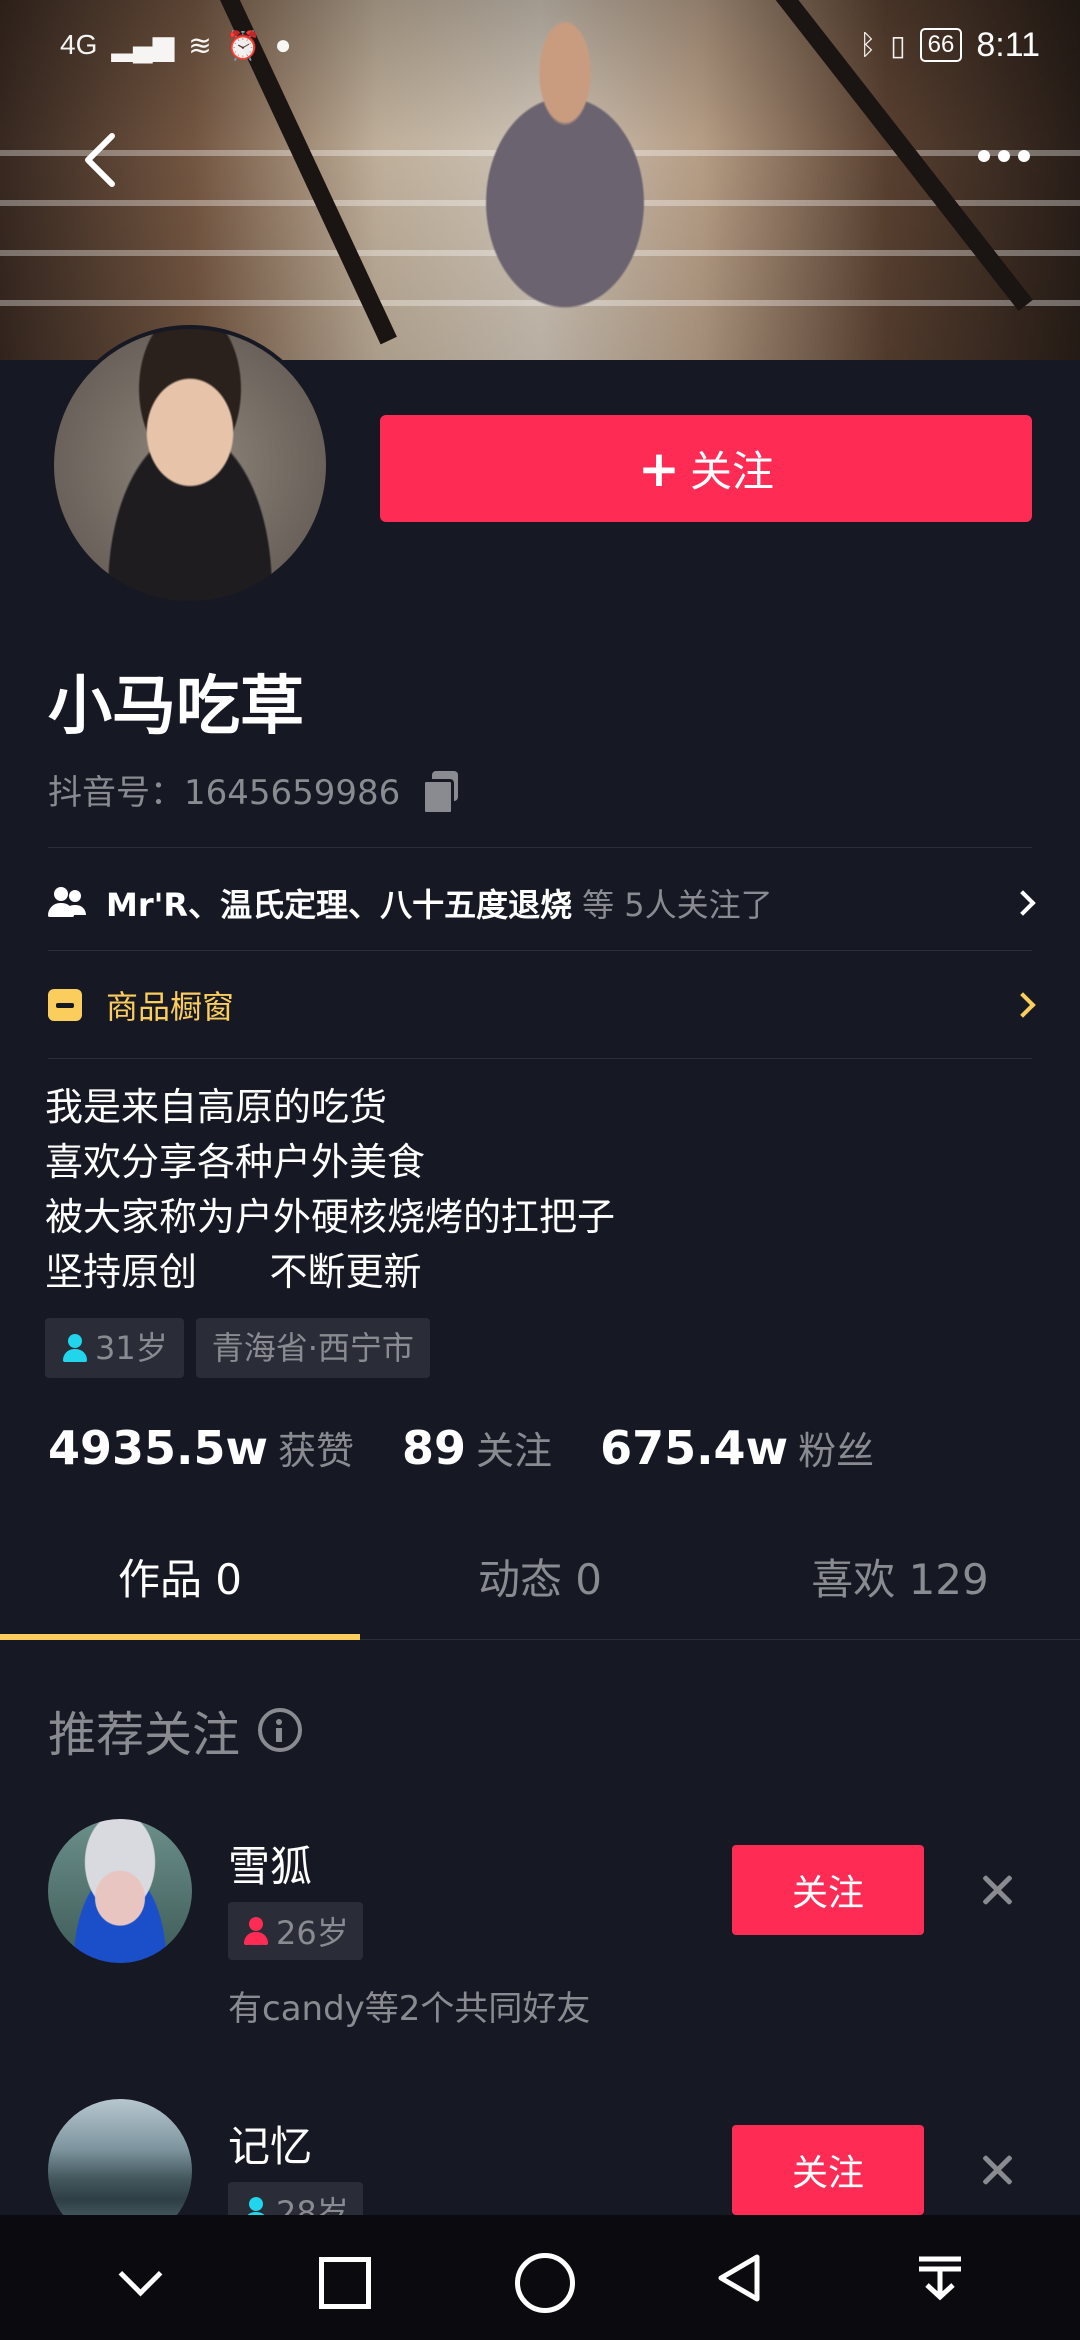  I want to click on rec-mutual: 有candy等2个共同好友, so click(409, 2009).